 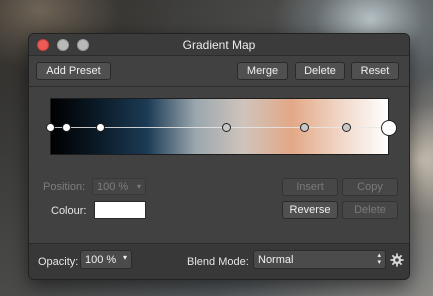 I want to click on window-title: Gradient Map, so click(x=219, y=45).